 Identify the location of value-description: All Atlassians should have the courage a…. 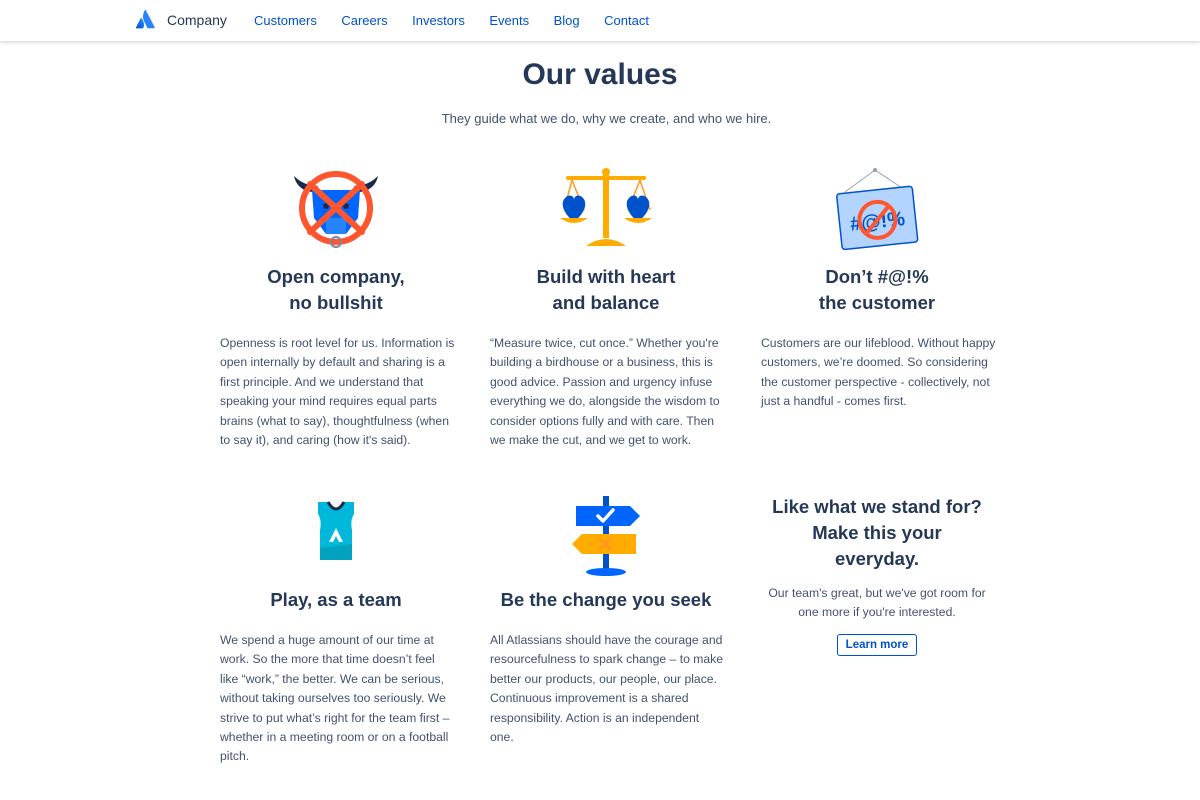
(607, 689).